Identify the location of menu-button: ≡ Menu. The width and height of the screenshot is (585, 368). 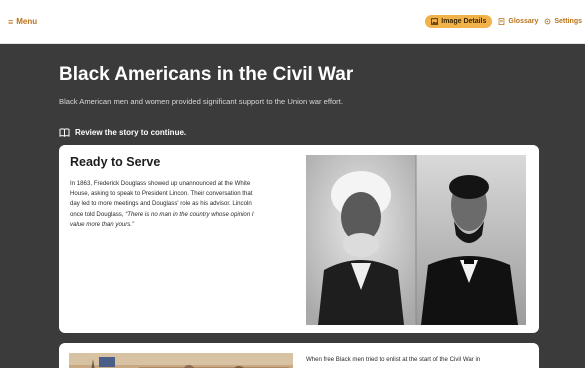
(22, 22).